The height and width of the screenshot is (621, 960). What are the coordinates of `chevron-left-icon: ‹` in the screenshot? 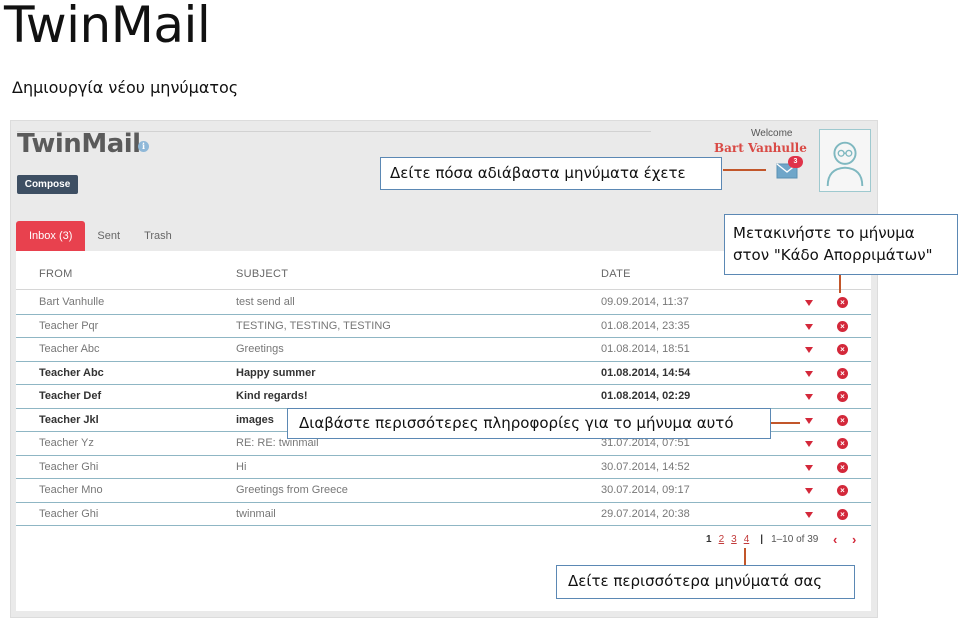 It's located at (835, 539).